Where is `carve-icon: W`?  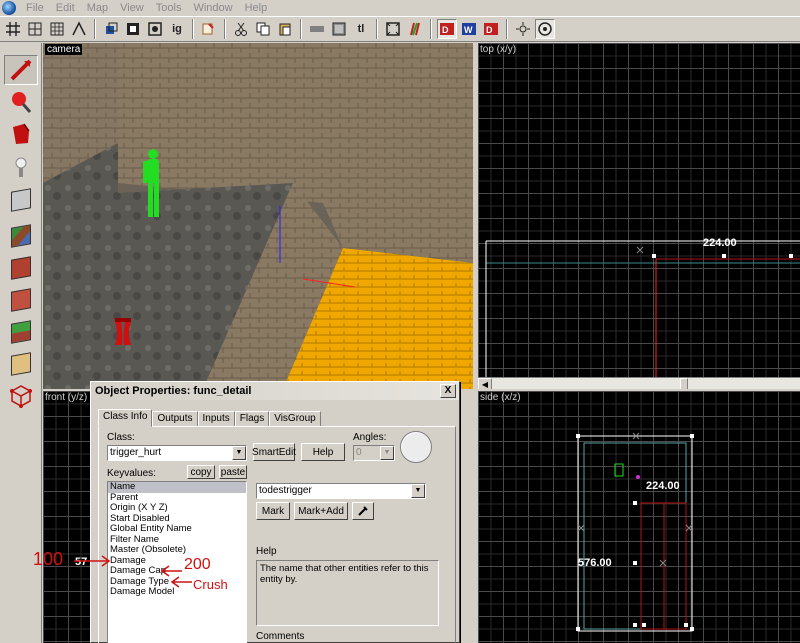
carve-icon: W is located at coordinates (469, 29).